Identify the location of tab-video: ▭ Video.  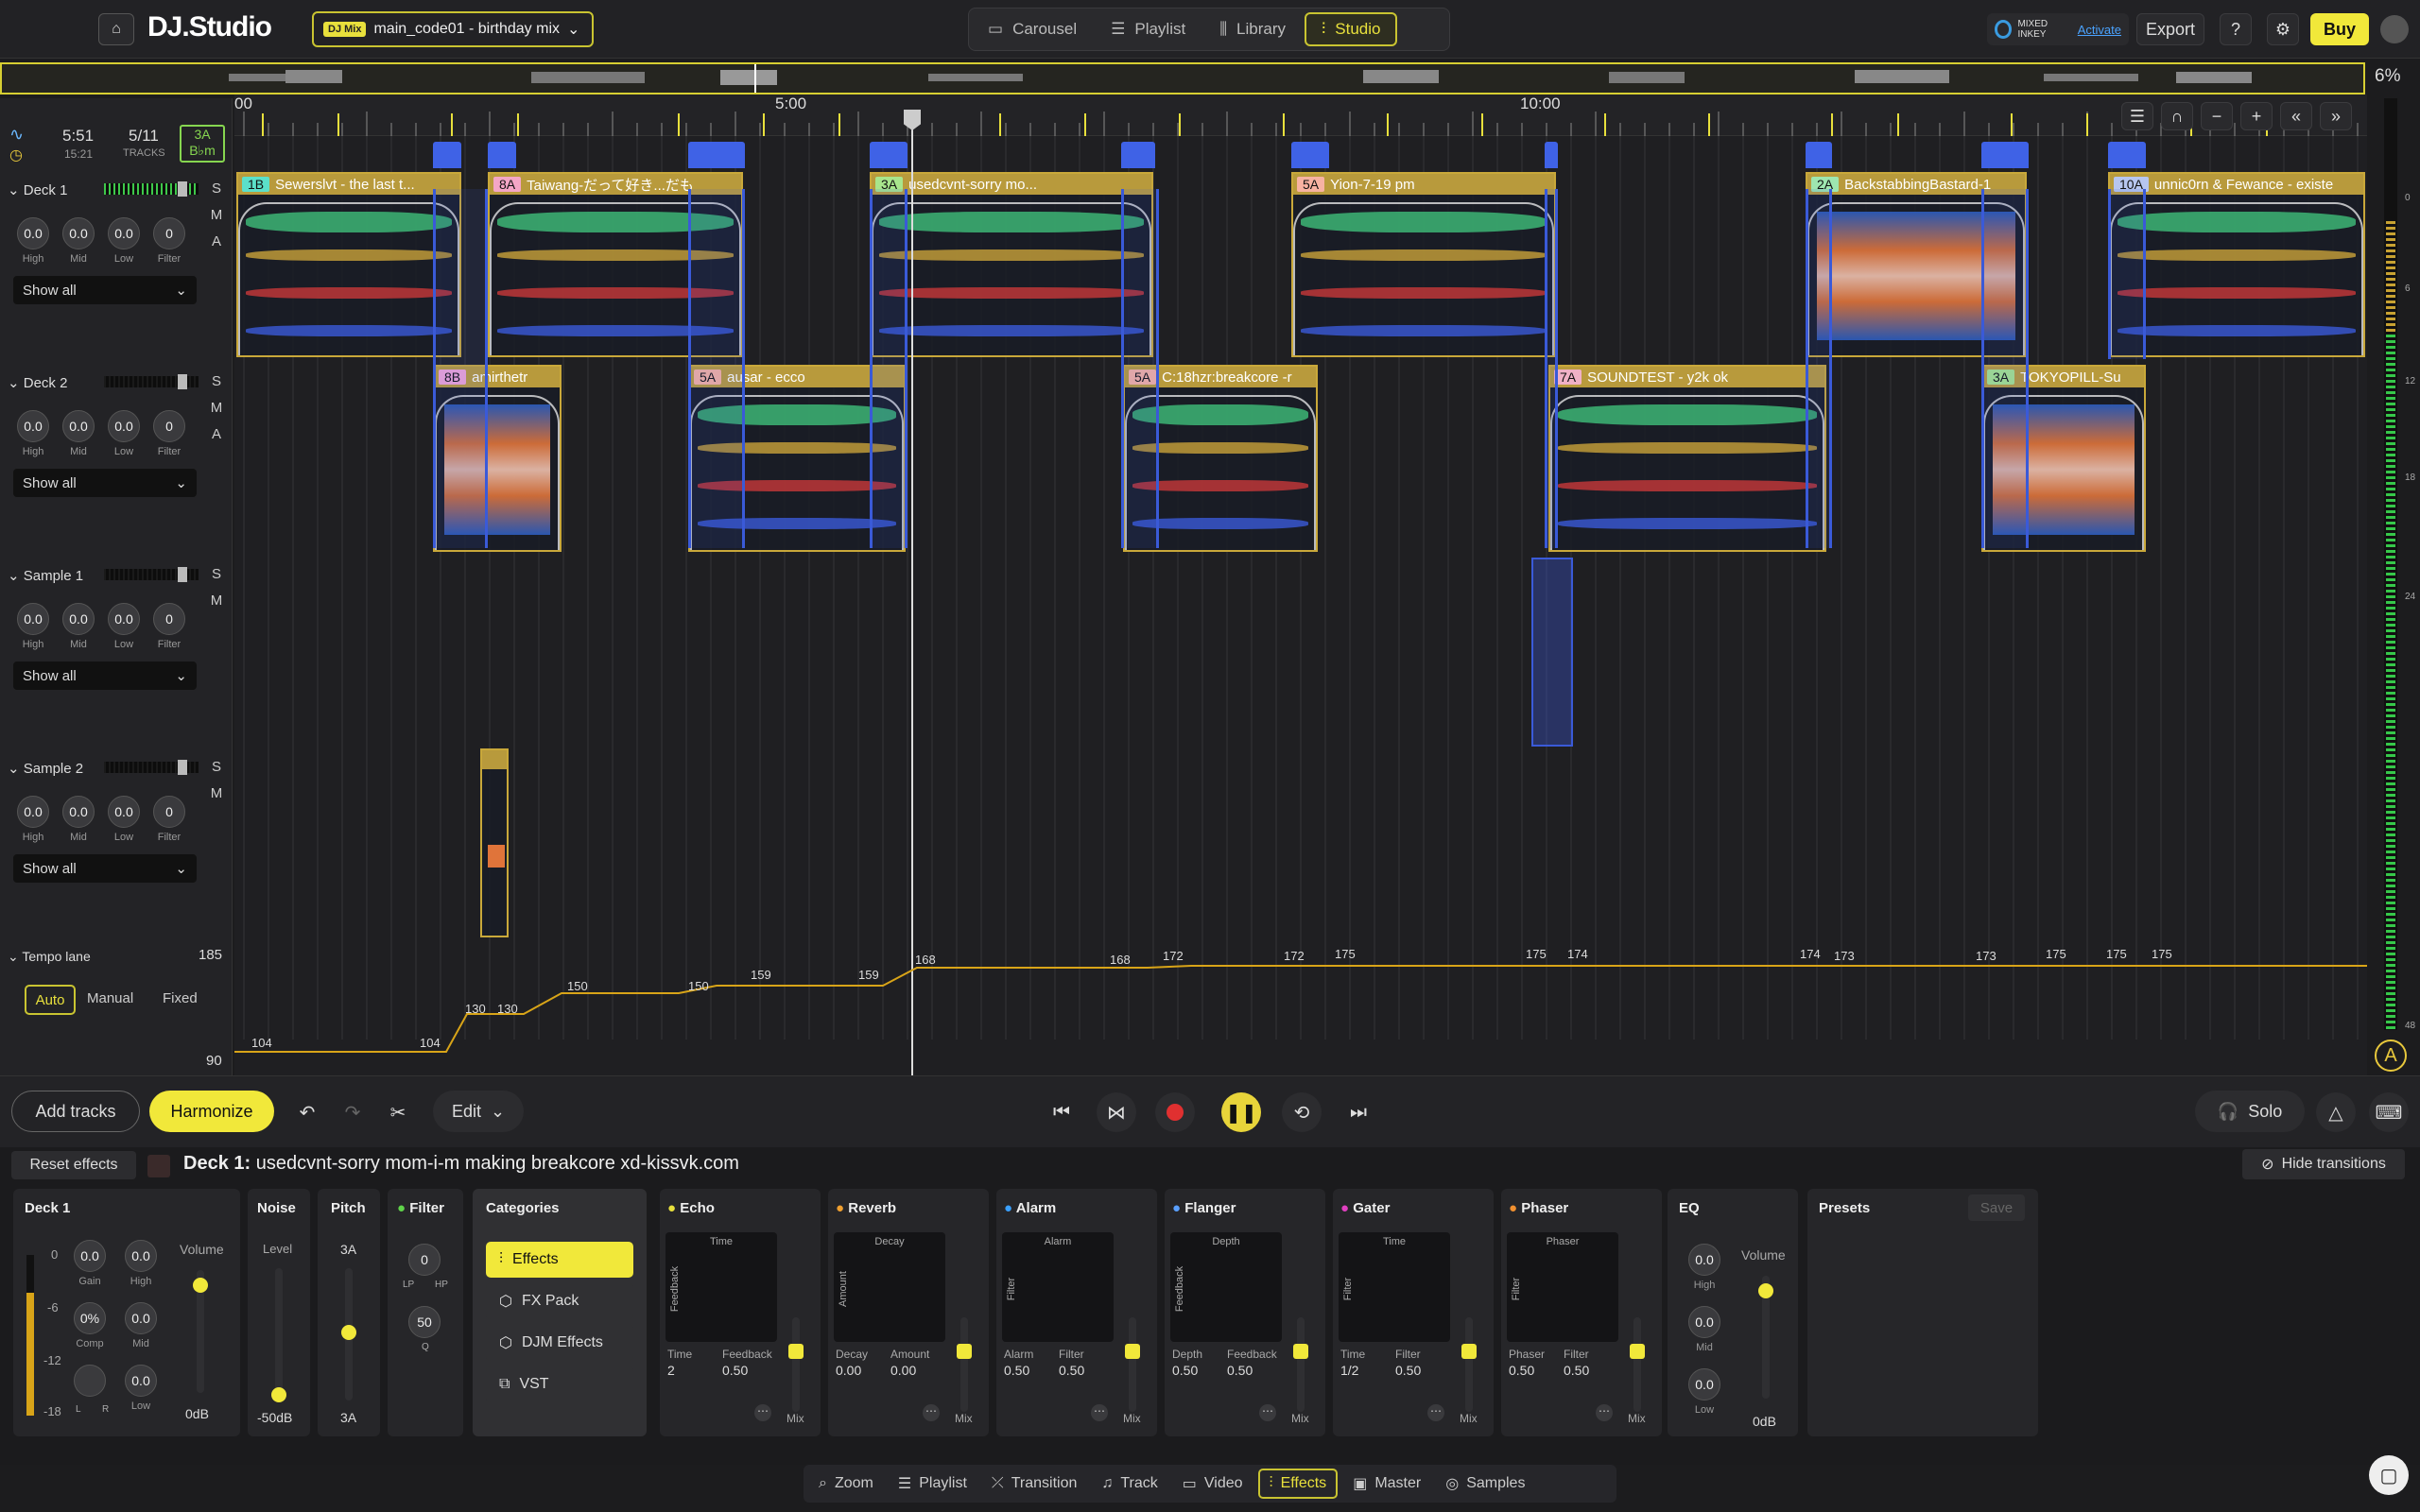
(1213, 1484).